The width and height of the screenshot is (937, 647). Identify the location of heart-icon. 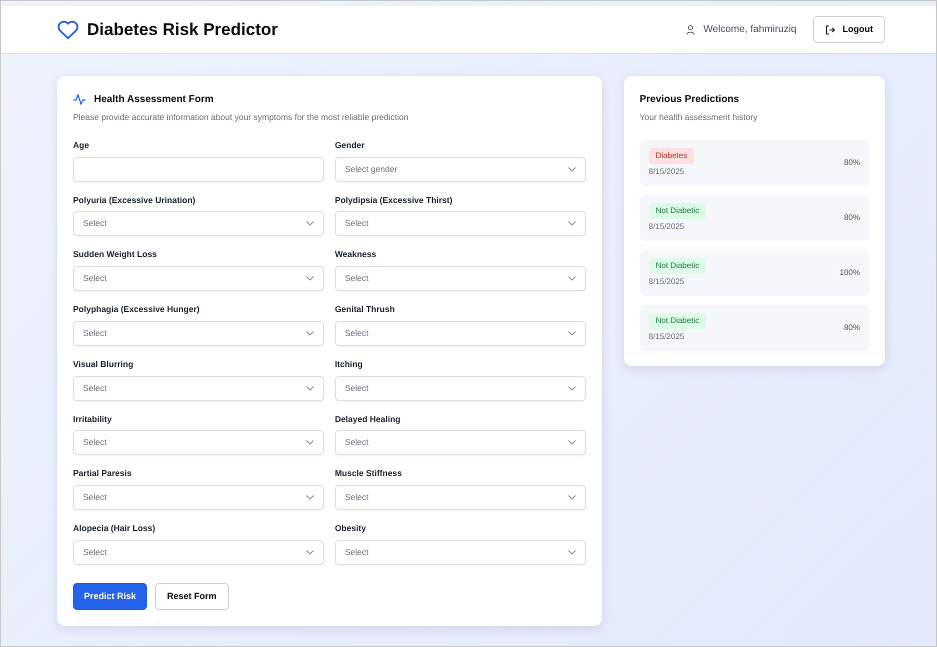
(68, 30).